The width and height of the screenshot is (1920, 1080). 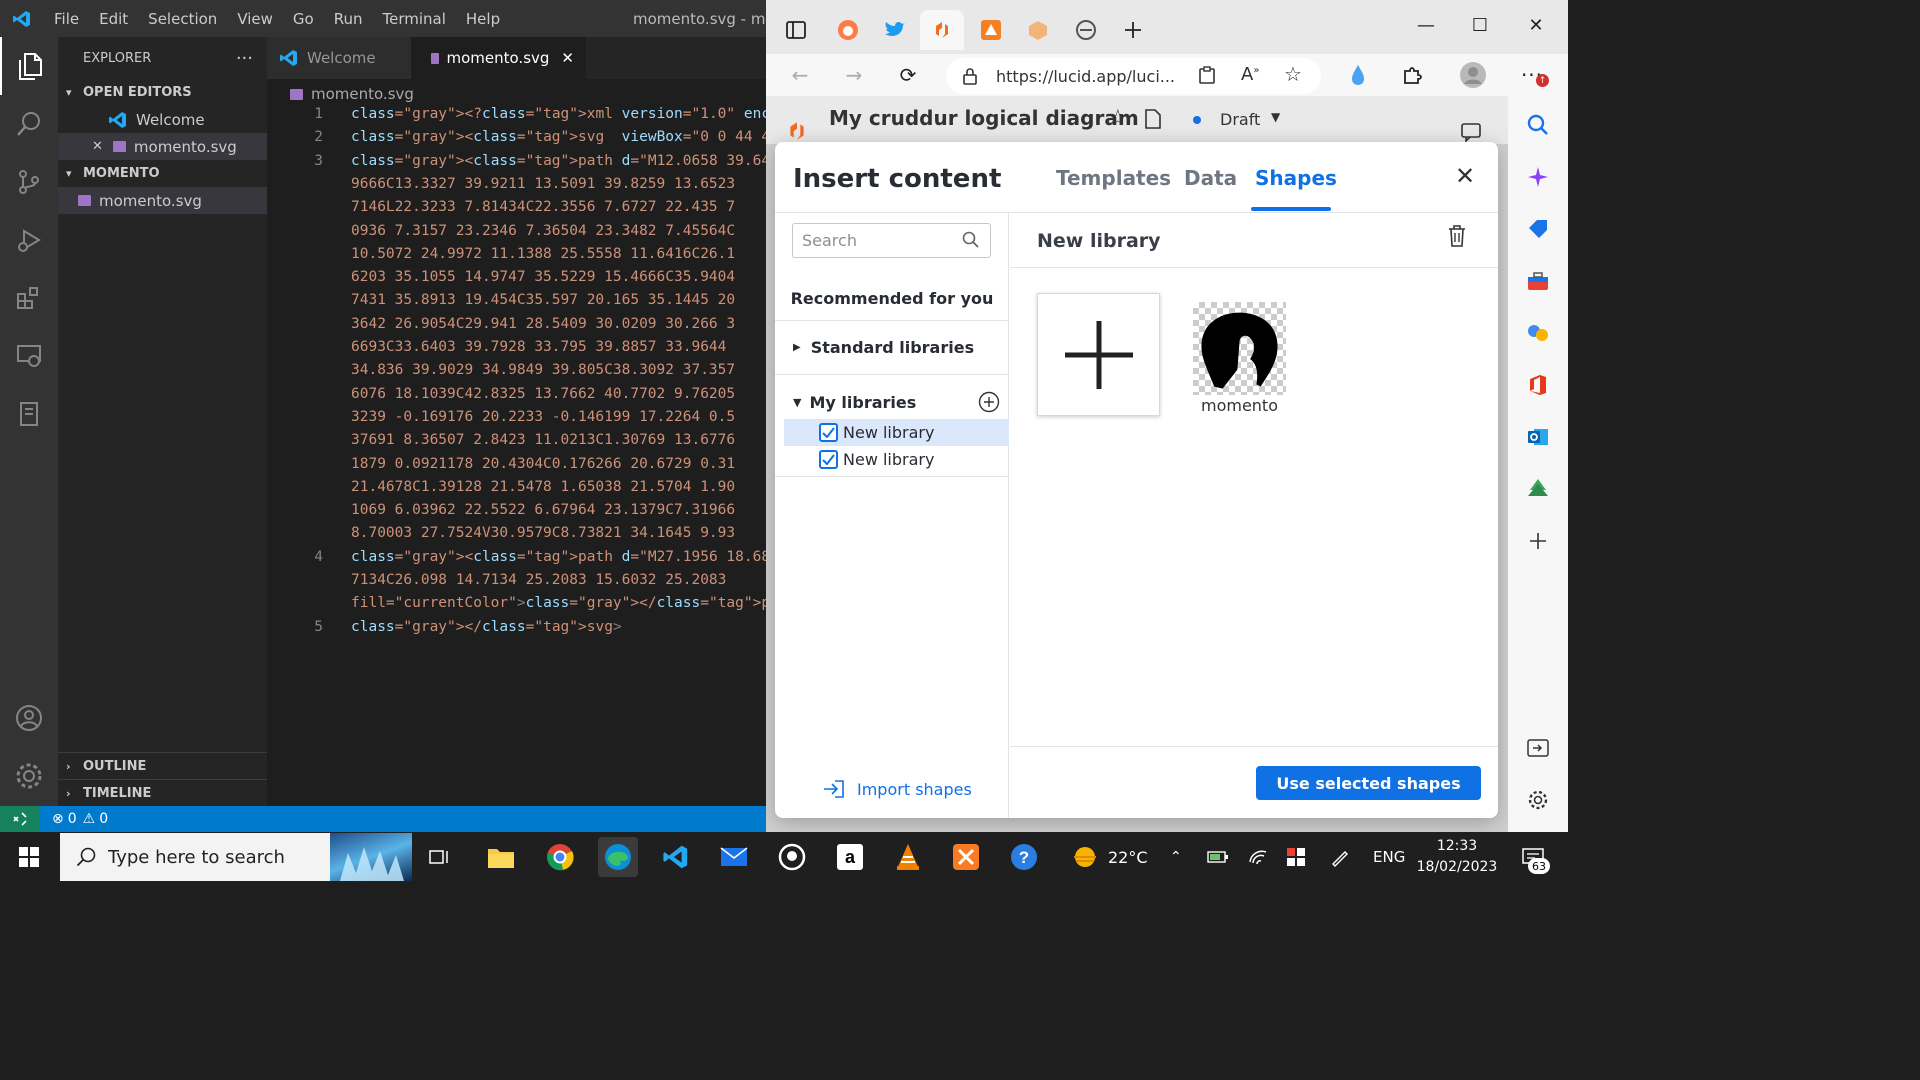 I want to click on amazon-icon: a, so click(x=850, y=857).